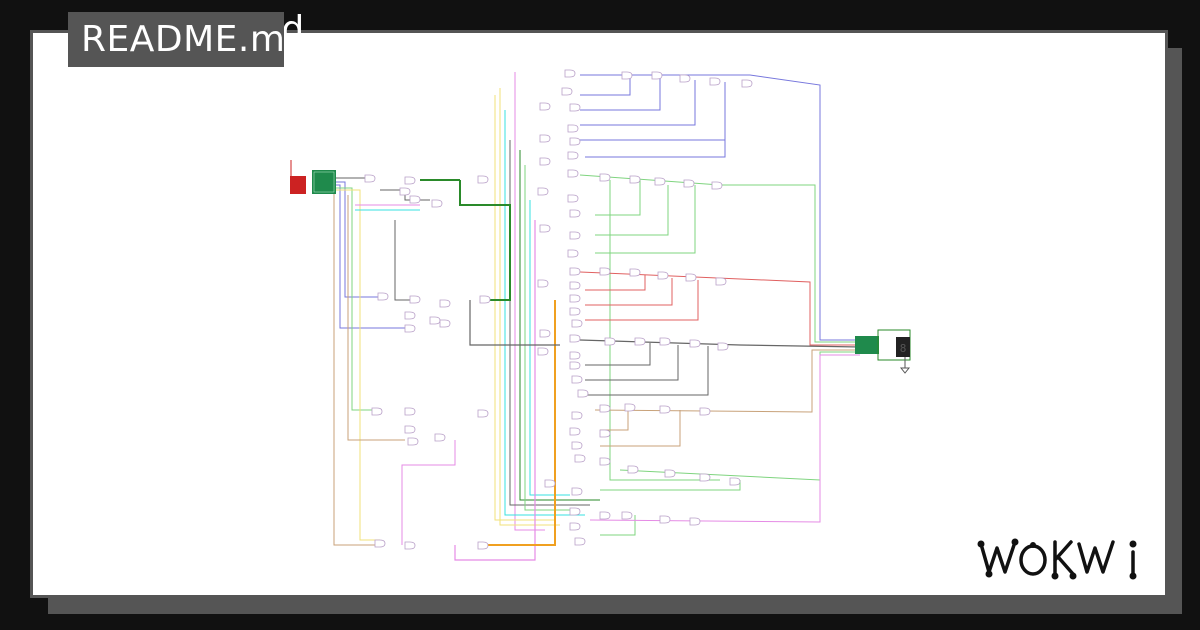  Describe the element at coordinates (324, 182) in the screenshot. I see `input-header` at that location.